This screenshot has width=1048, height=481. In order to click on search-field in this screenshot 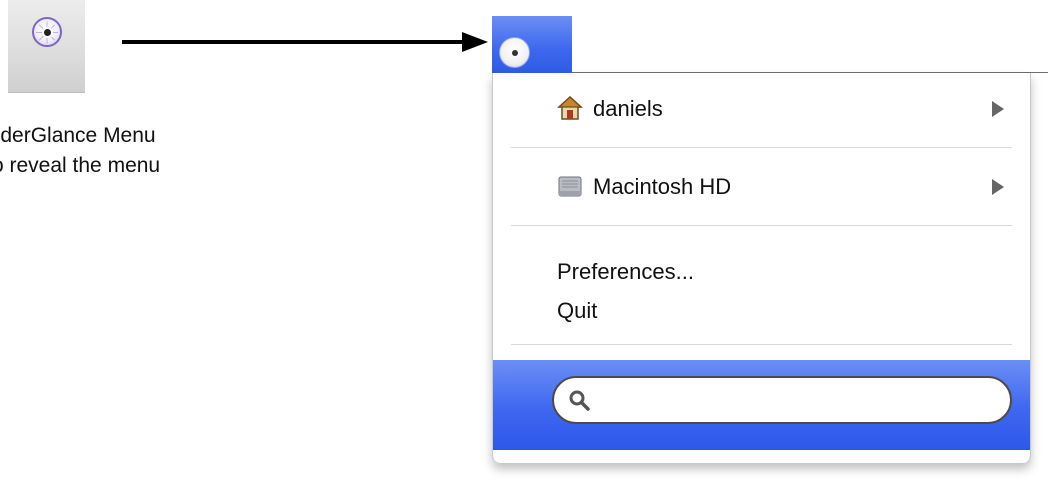, I will do `click(782, 400)`.